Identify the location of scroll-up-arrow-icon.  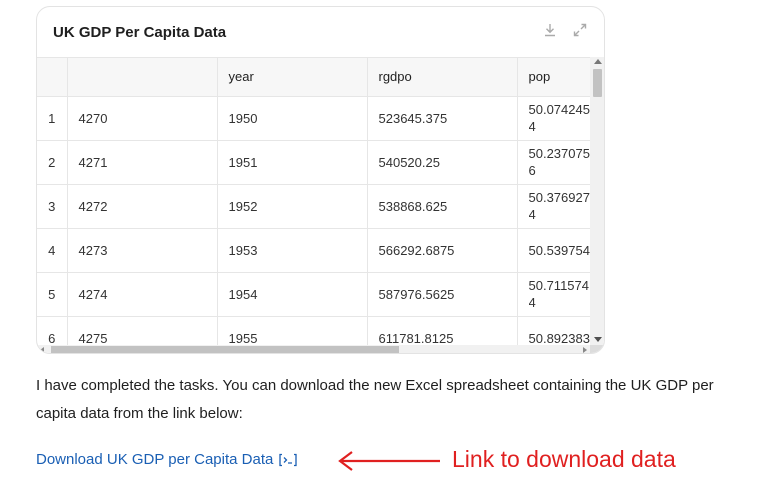
(598, 61).